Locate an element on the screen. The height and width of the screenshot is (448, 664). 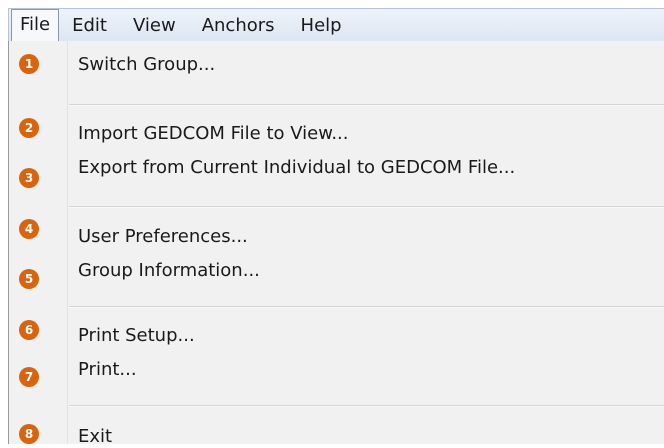
number-badge-icon: 4 is located at coordinates (29, 229).